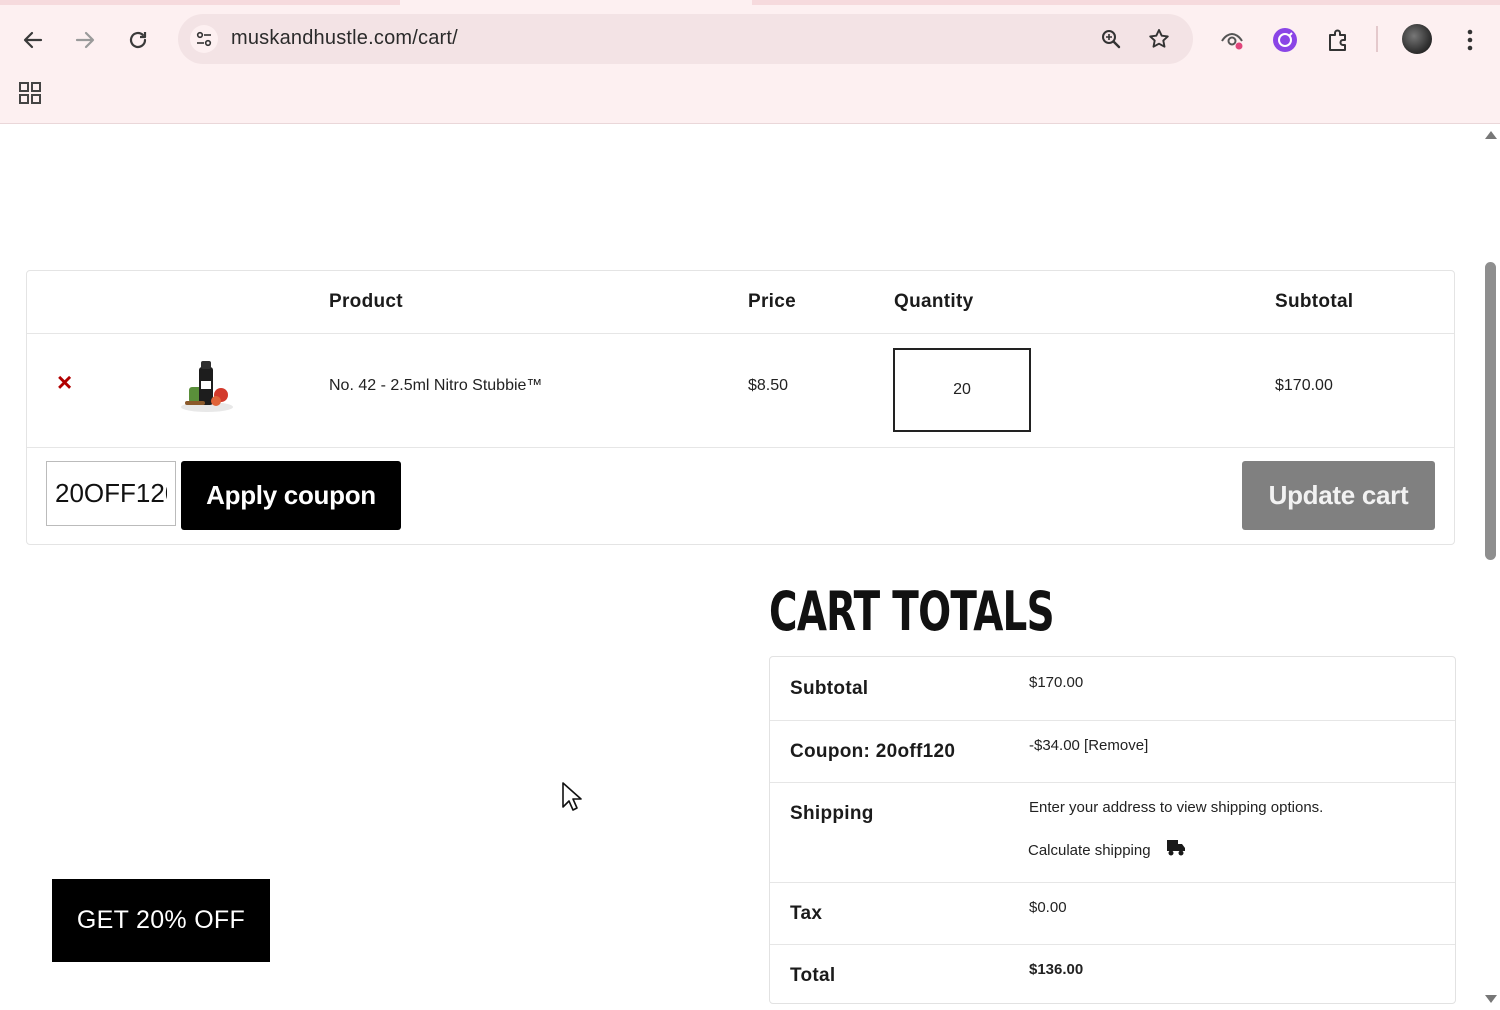 The height and width of the screenshot is (1010, 1500). What do you see at coordinates (111, 493) in the screenshot?
I see `coupon-code-input` at bounding box center [111, 493].